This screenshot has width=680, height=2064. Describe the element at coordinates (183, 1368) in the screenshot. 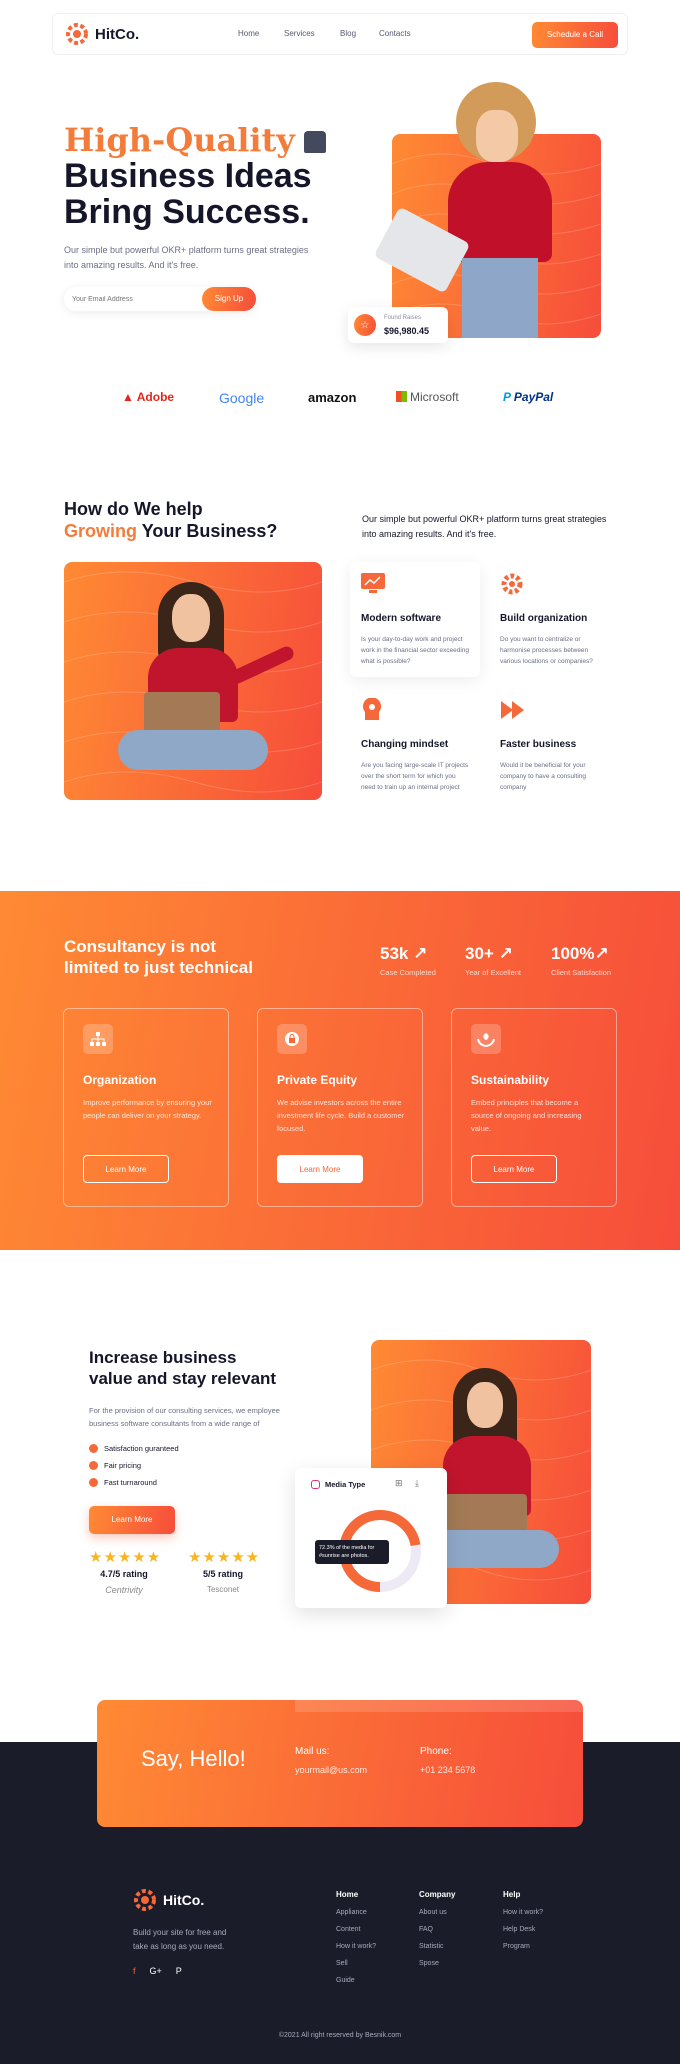

I see `value-title: Increase business value and stay relevant` at that location.